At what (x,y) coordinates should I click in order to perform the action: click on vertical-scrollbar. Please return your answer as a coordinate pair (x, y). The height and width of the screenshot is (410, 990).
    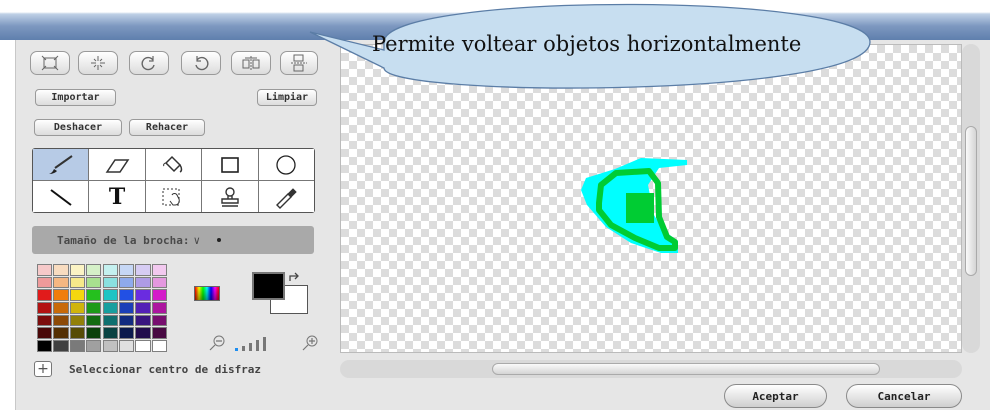
    Looking at the image, I should click on (971, 198).